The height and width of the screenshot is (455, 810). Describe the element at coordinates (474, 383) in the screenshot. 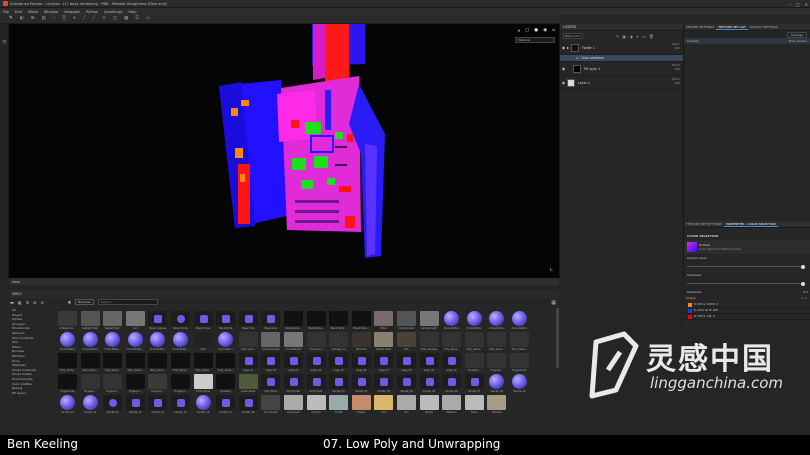

I see `shelf-tile: handle_07` at that location.